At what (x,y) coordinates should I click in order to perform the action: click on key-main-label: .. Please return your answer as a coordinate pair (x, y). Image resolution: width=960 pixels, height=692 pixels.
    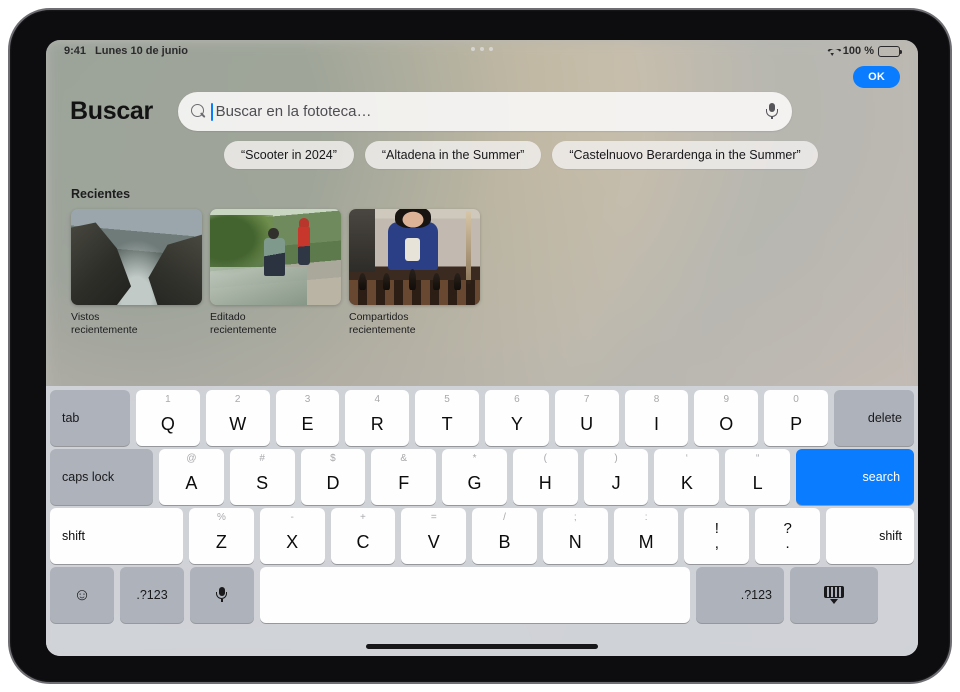
    Looking at the image, I should click on (787, 543).